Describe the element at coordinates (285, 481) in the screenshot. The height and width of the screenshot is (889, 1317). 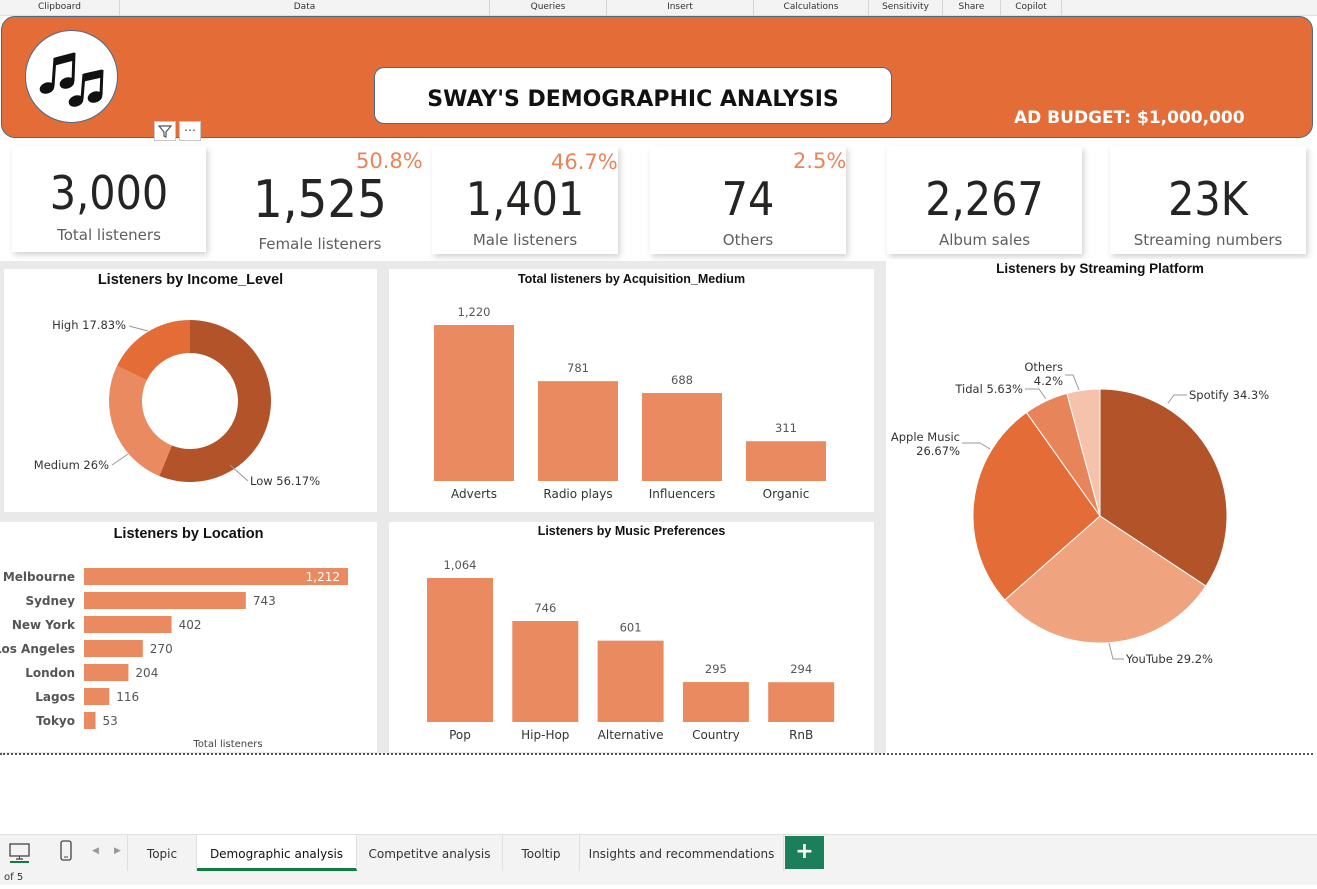
I see `slice-label: Low 56.17%` at that location.